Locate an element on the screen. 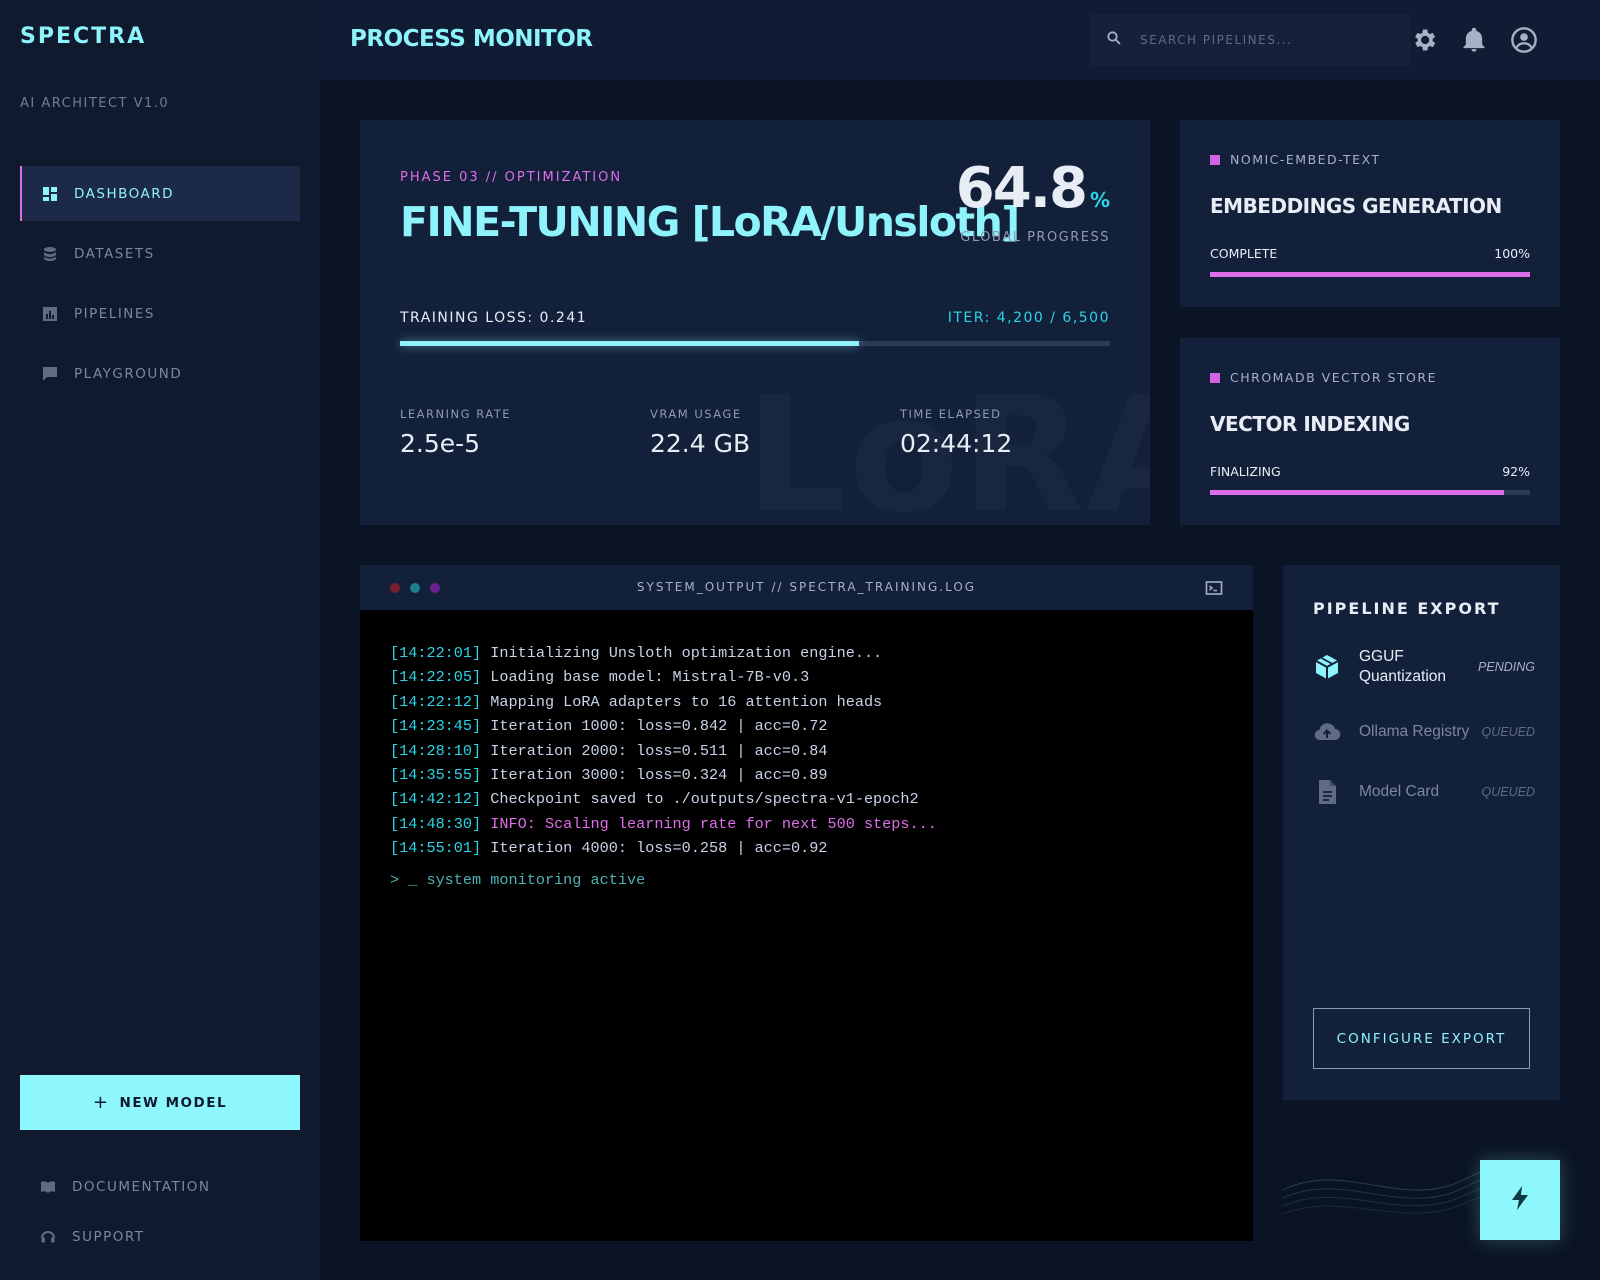 This screenshot has width=1600, height=1280. terminal-prompt: > _ system monitoring active is located at coordinates (663, 880).